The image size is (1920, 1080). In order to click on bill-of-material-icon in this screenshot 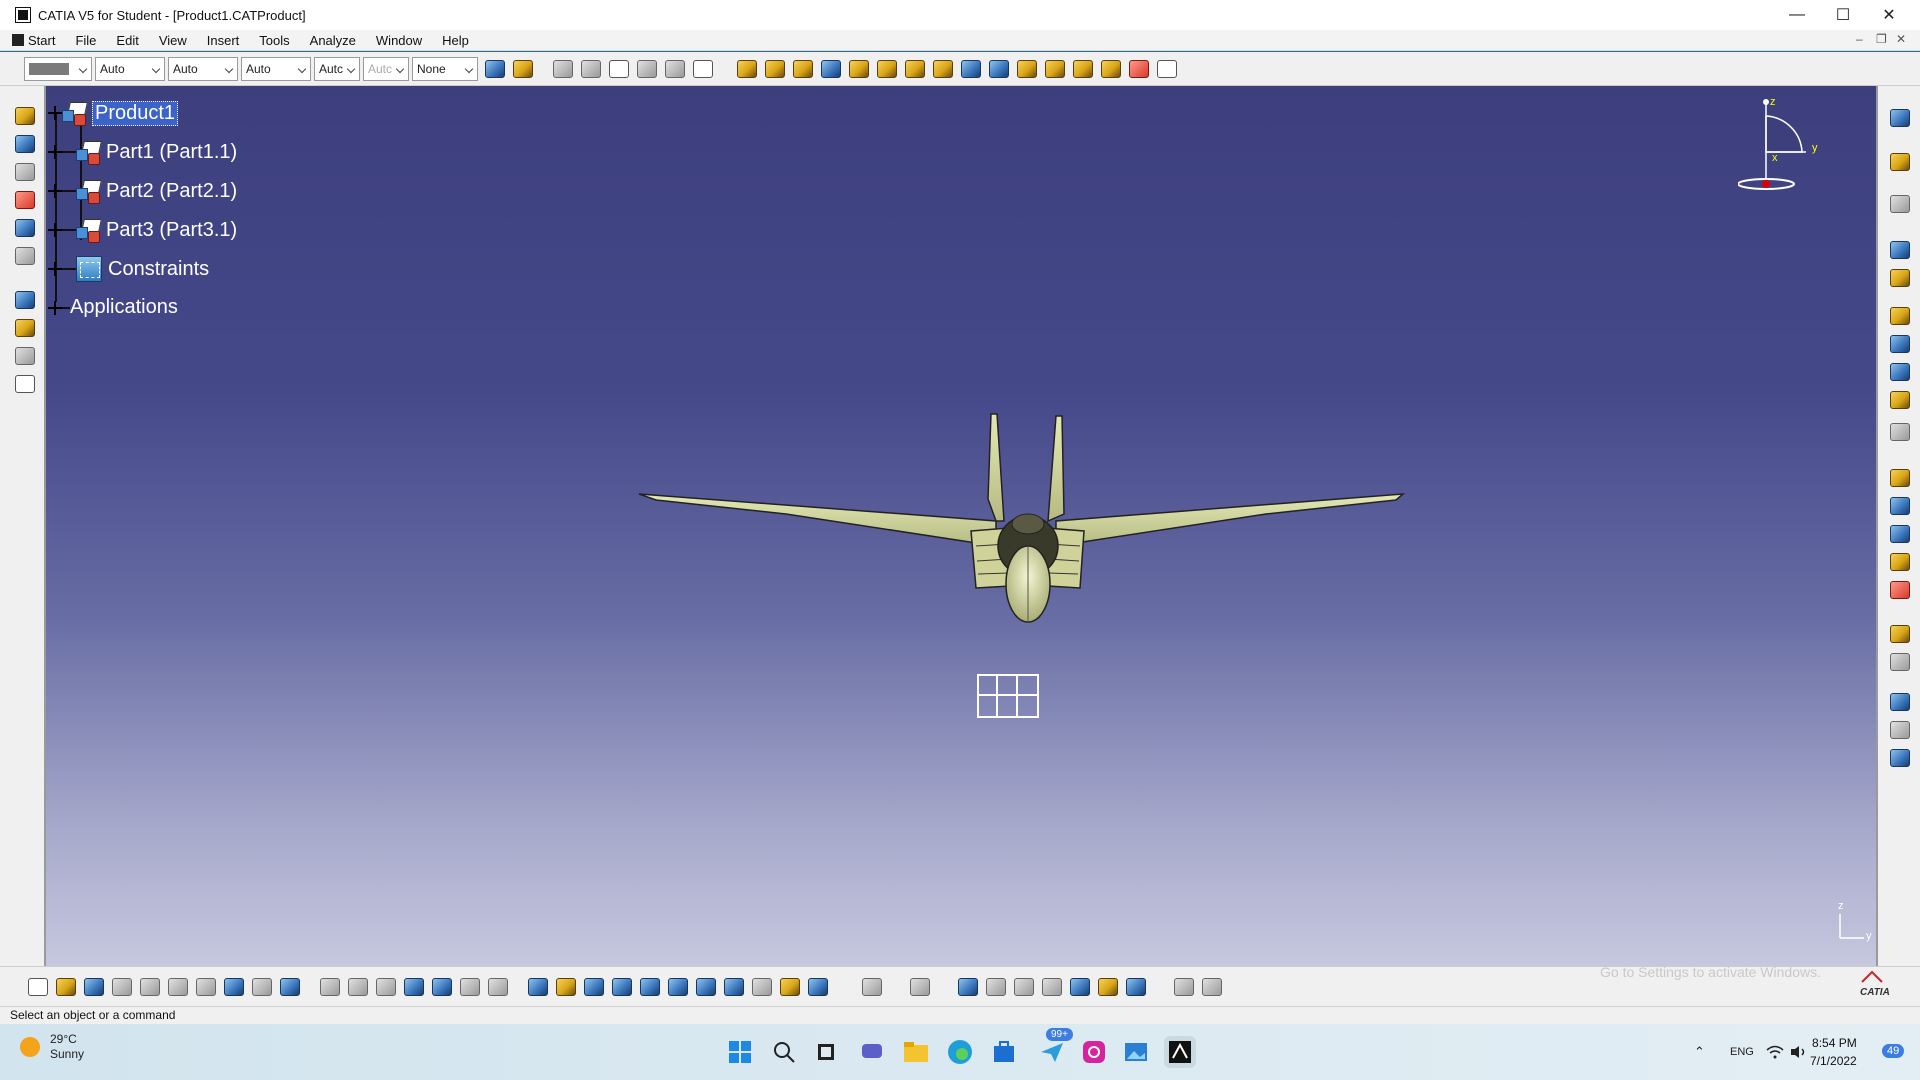, I will do `click(25, 172)`.